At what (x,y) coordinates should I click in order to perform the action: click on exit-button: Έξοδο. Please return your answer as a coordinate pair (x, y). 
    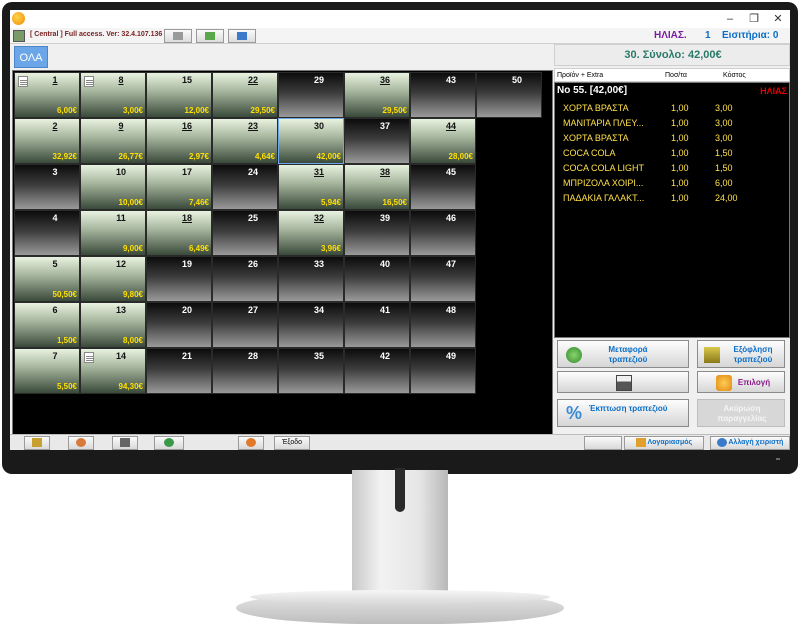
    Looking at the image, I should click on (292, 443).